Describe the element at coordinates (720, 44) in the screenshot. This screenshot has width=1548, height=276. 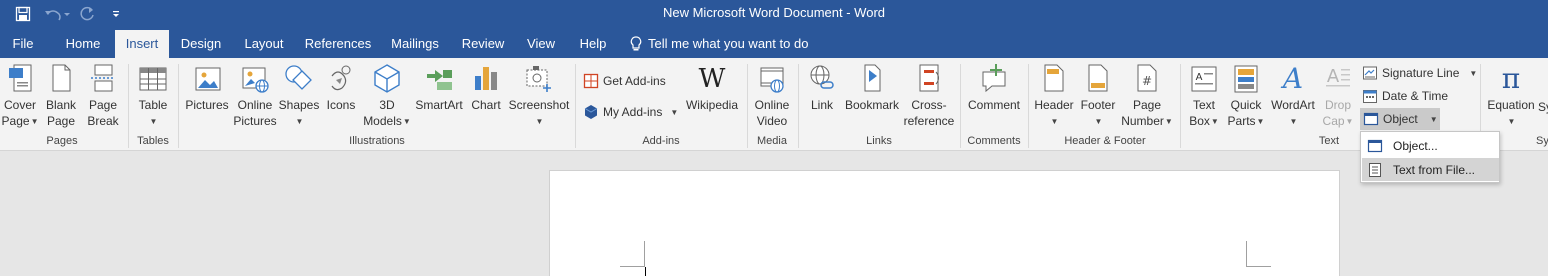
I see `tell-me-search: Tell me what you want to do` at that location.